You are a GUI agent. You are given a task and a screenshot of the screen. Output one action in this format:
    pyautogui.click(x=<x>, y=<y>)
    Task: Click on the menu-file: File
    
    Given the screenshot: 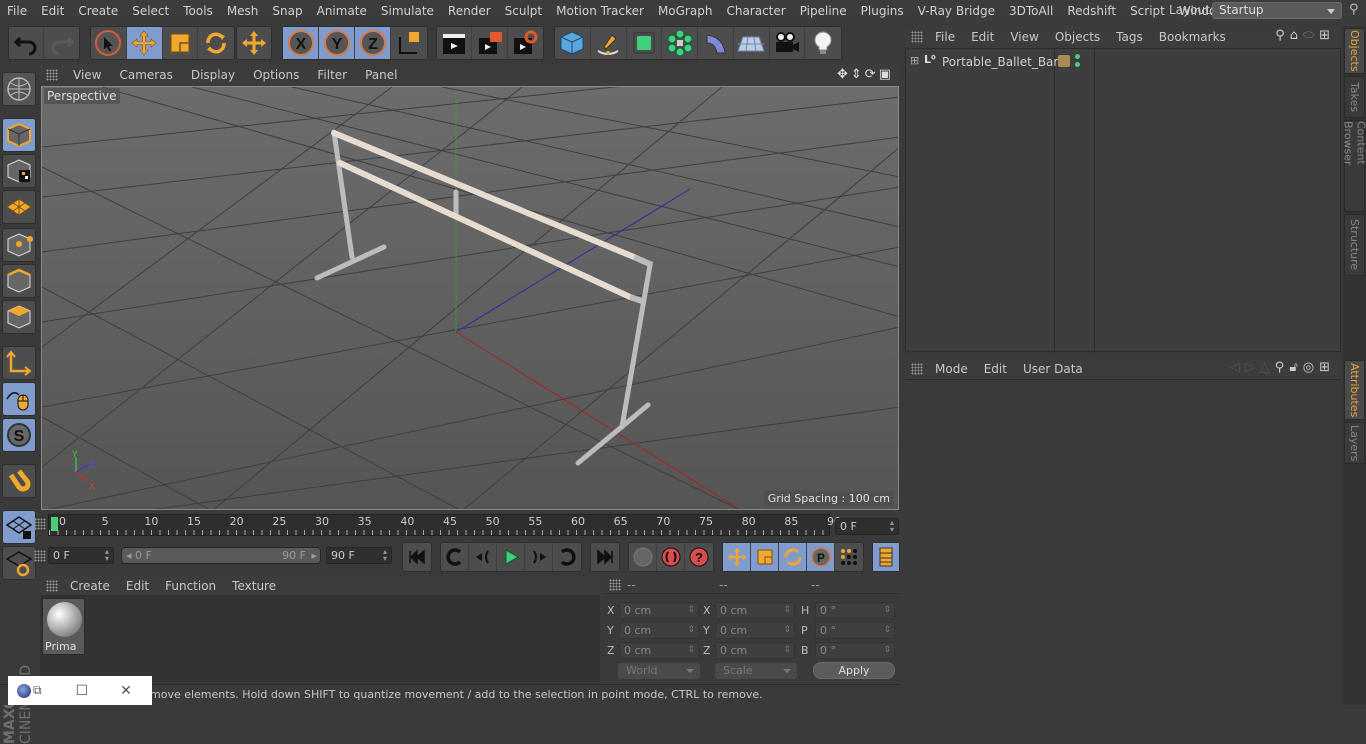 What is the action you would take?
    pyautogui.click(x=17, y=11)
    